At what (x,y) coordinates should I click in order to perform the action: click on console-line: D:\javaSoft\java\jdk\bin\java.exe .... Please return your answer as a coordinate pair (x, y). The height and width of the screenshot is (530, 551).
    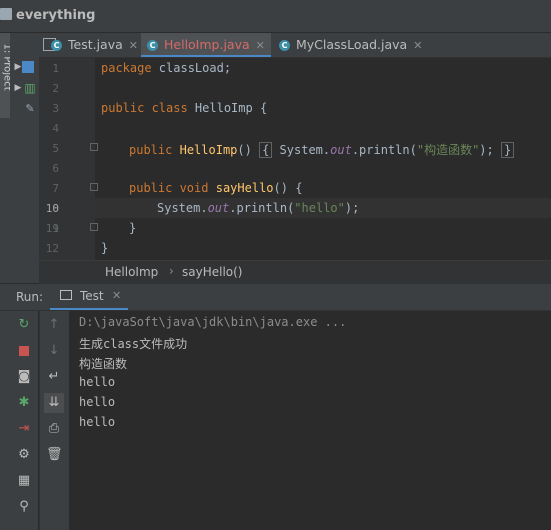
    Looking at the image, I should click on (213, 322).